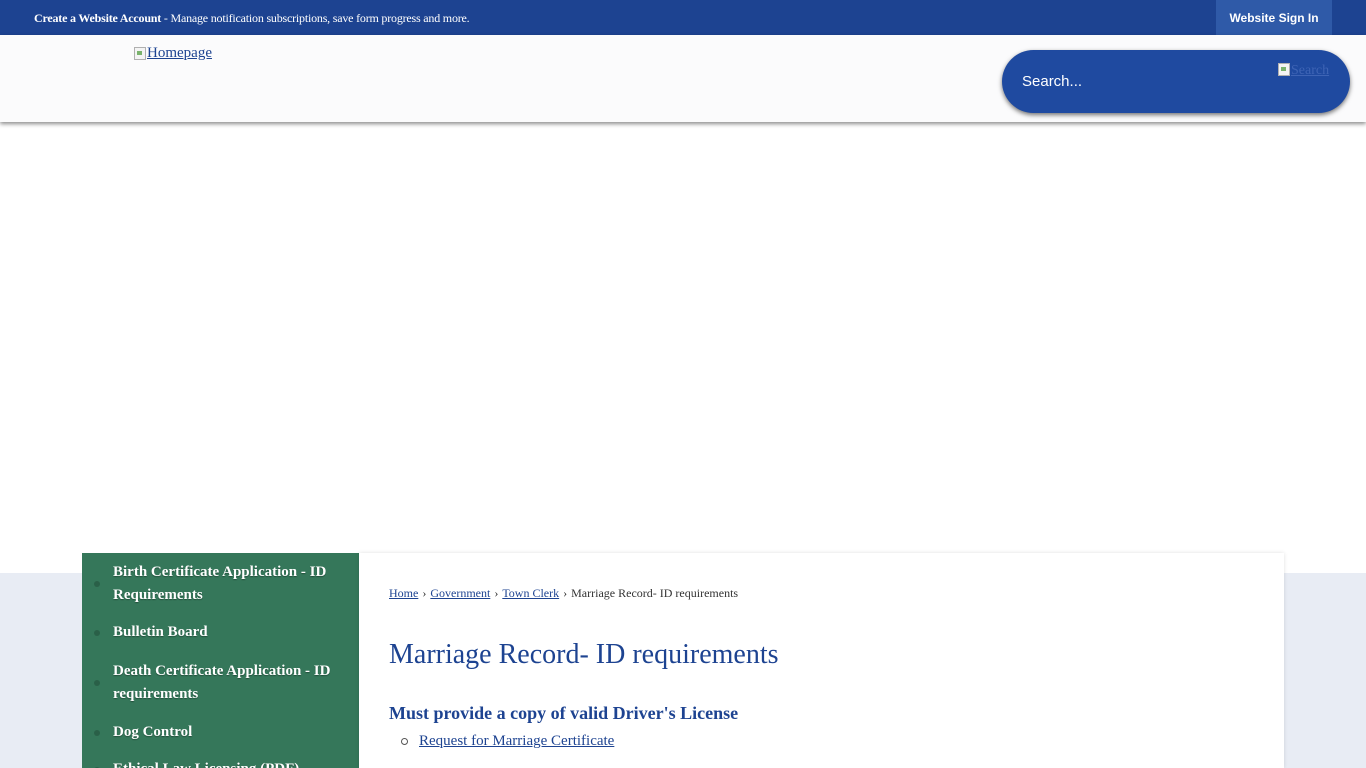 The image size is (1366, 768). I want to click on list-item: Request for Marriage Certificate, so click(507, 741).